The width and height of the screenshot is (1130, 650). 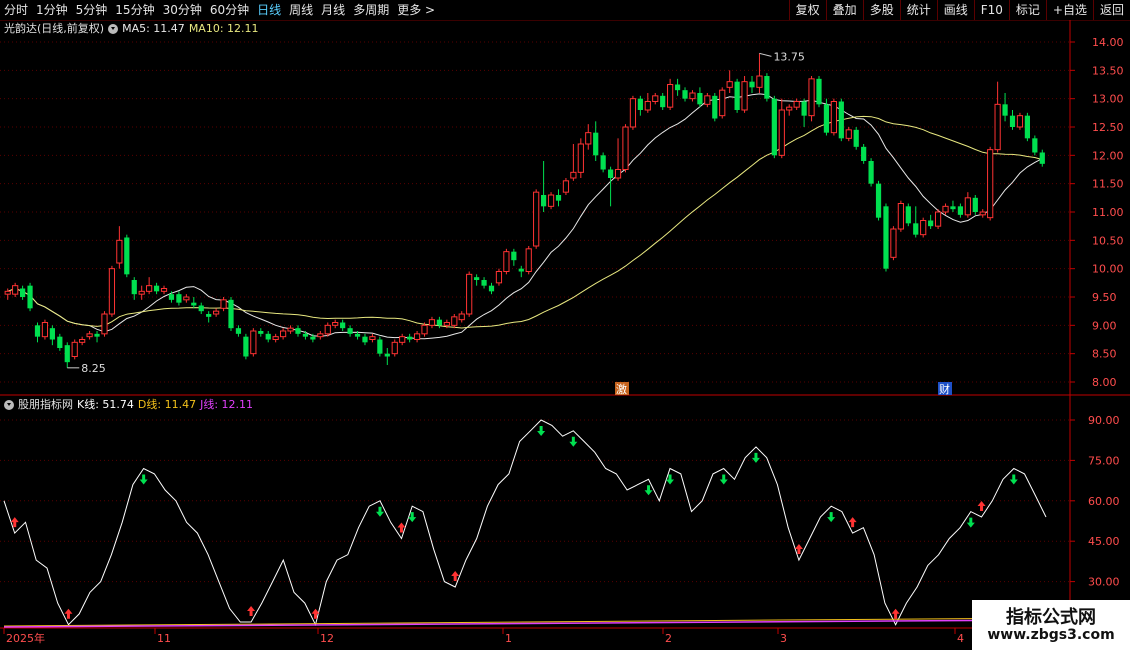 What do you see at coordinates (918, 10) in the screenshot?
I see `toolbar-button-3: 统计` at bounding box center [918, 10].